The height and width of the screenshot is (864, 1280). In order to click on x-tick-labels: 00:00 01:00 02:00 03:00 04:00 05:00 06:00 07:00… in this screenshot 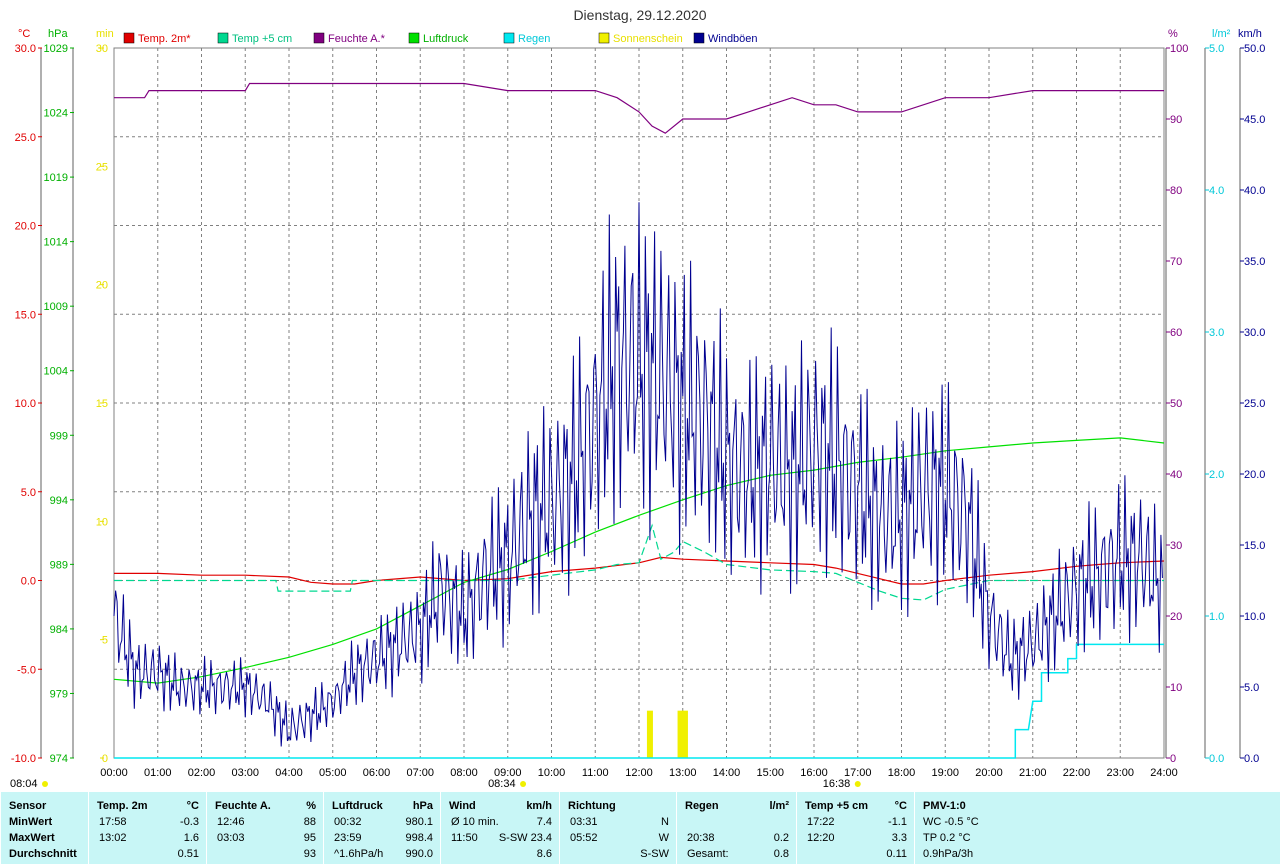, I will do `click(639, 773)`.